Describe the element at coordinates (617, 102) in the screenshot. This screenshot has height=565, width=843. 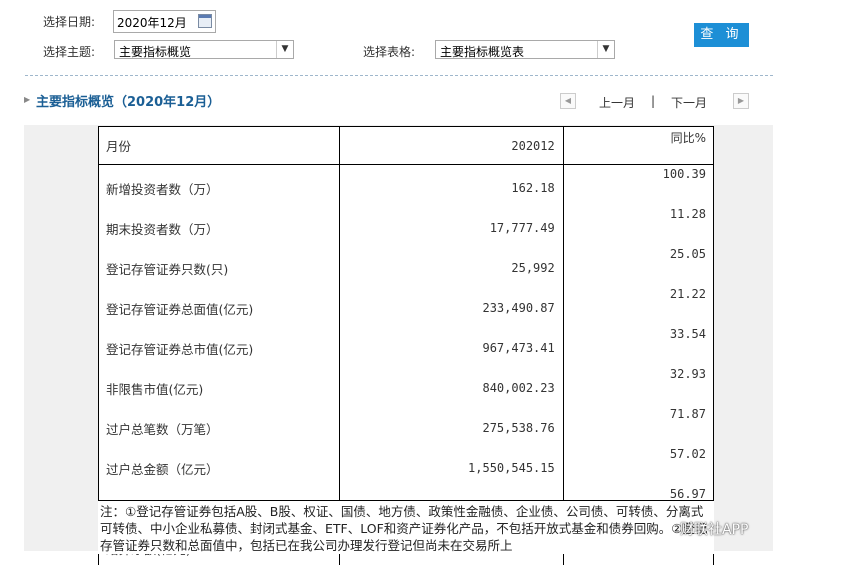
I see `prev-month-link: 上一月` at that location.